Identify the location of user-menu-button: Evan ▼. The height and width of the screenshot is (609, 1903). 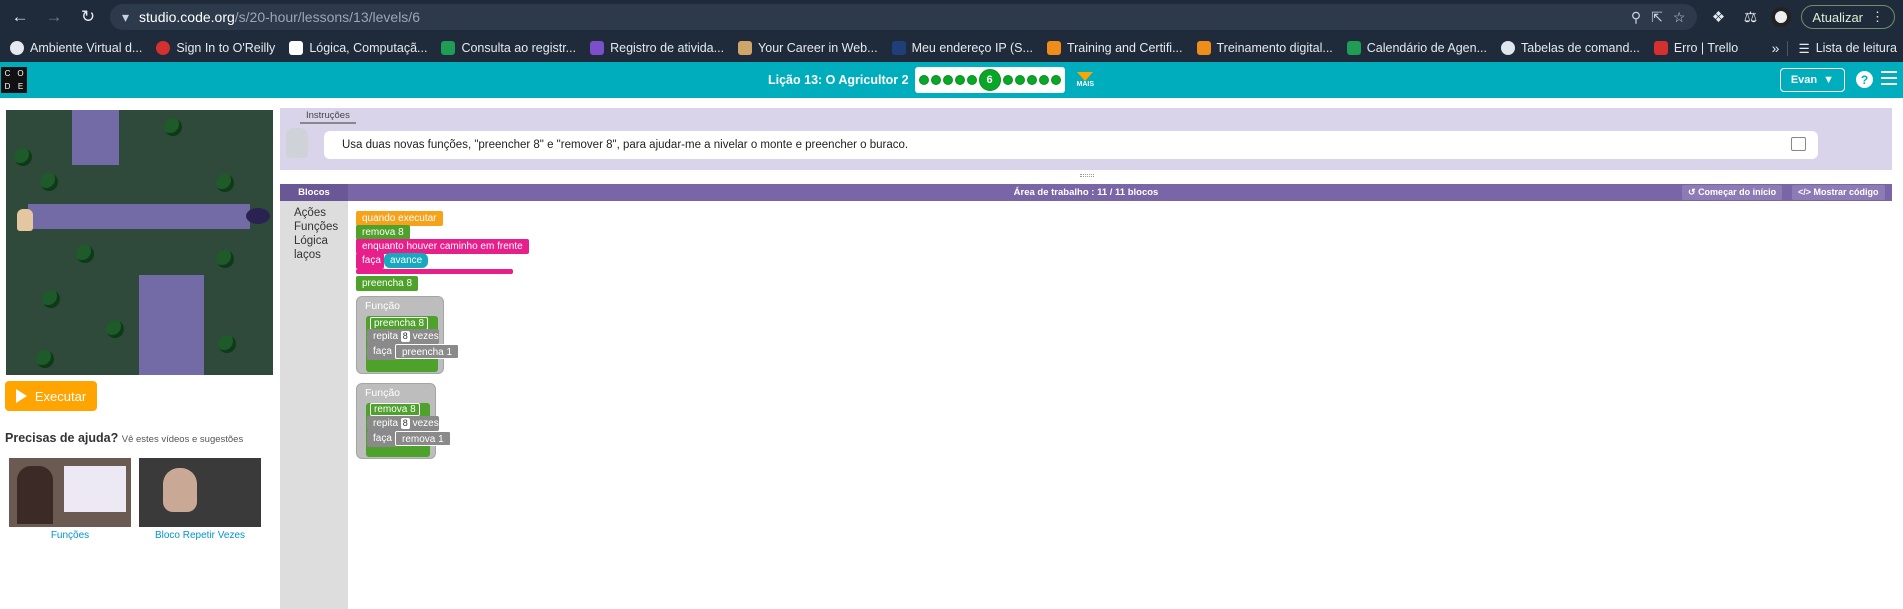
(1812, 80).